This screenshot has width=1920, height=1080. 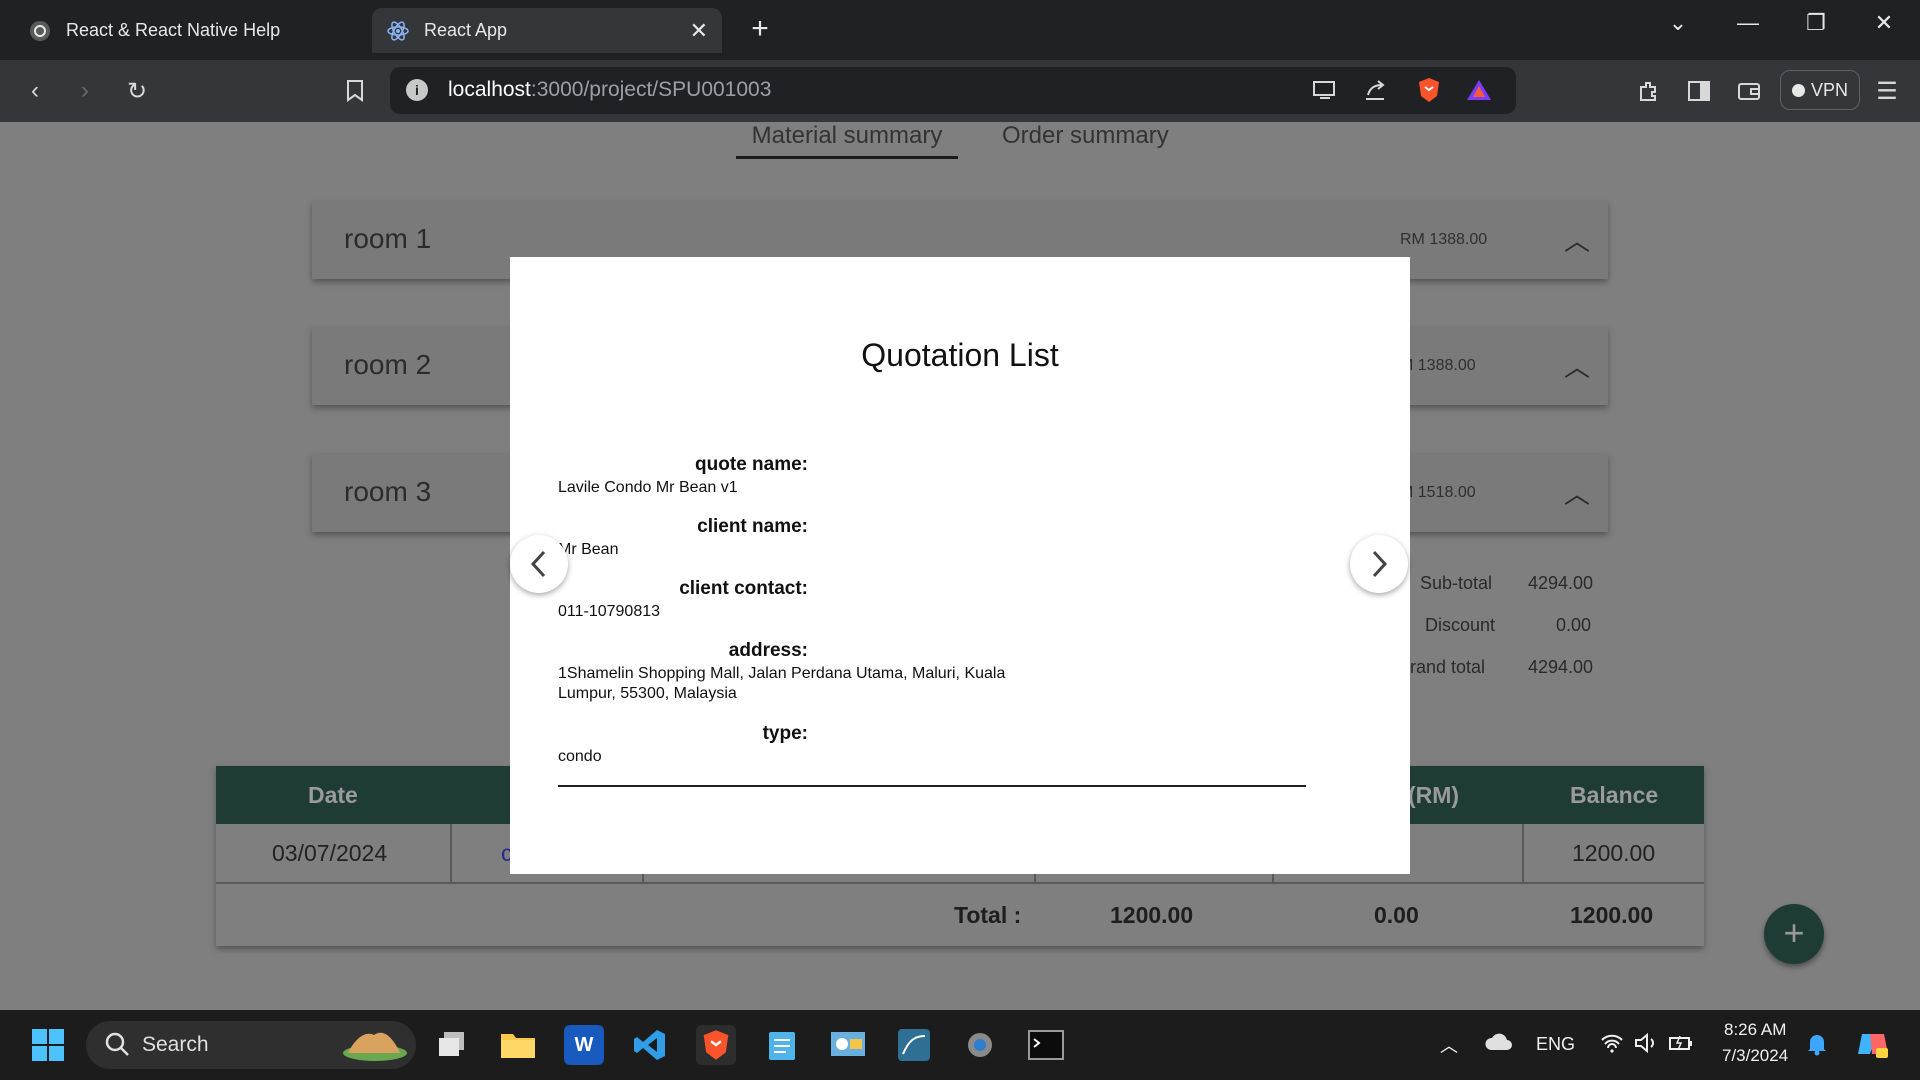 I want to click on onedrive-cloud-icon, so click(x=1499, y=1044).